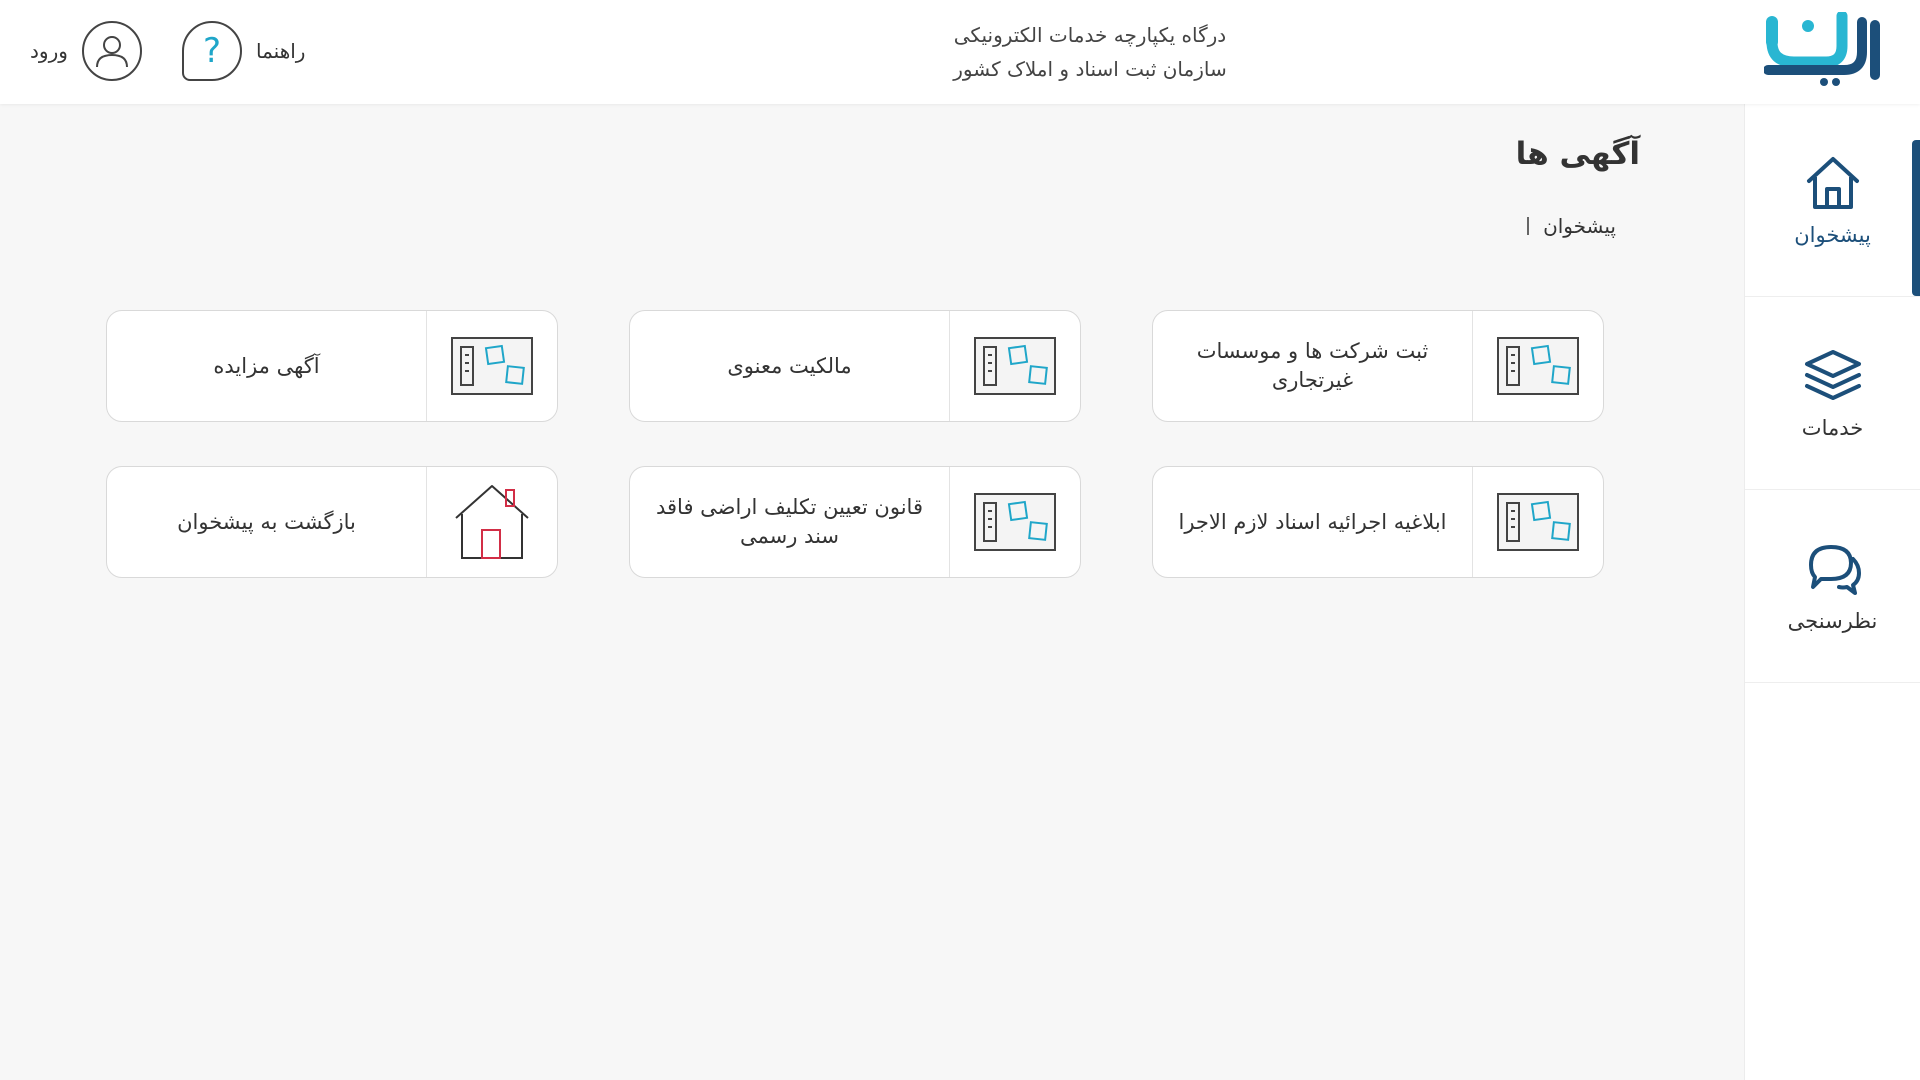  What do you see at coordinates (1528, 226) in the screenshot?
I see `breadcrumb-separator` at bounding box center [1528, 226].